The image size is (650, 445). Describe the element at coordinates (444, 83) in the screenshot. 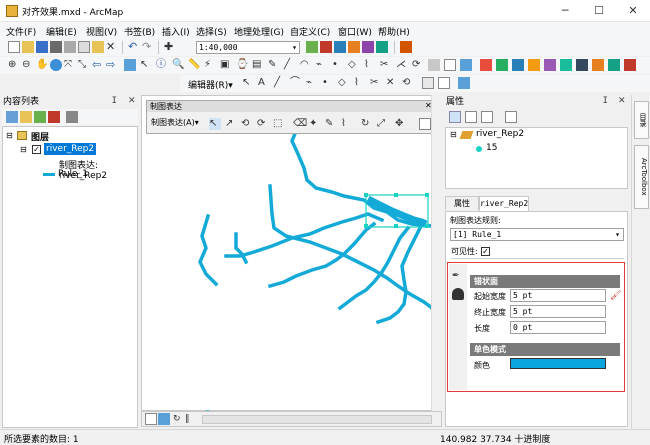

I see `sketch-window-icon` at that location.